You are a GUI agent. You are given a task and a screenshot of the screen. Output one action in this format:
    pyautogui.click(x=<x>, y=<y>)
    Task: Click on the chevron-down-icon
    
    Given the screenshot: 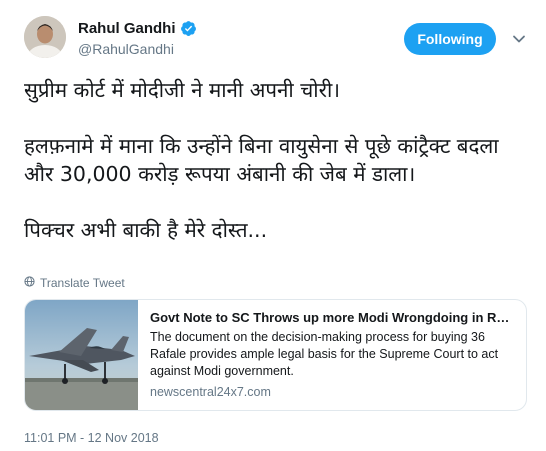 What is the action you would take?
    pyautogui.click(x=519, y=39)
    